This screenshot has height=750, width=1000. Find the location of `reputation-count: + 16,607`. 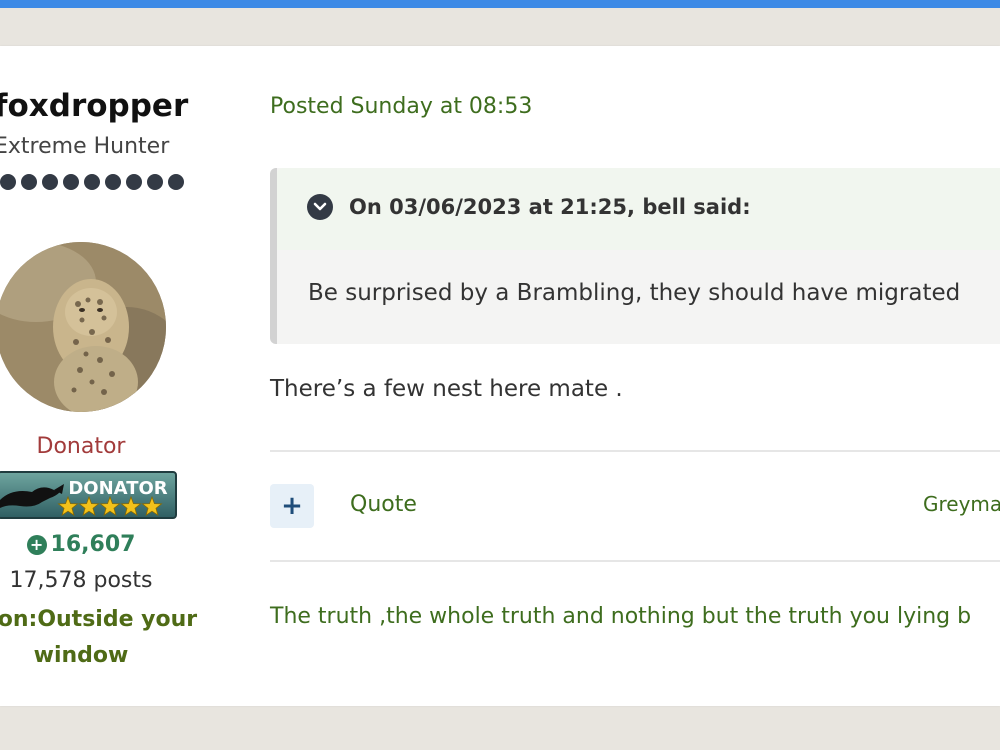

reputation-count: + 16,607 is located at coordinates (81, 544).